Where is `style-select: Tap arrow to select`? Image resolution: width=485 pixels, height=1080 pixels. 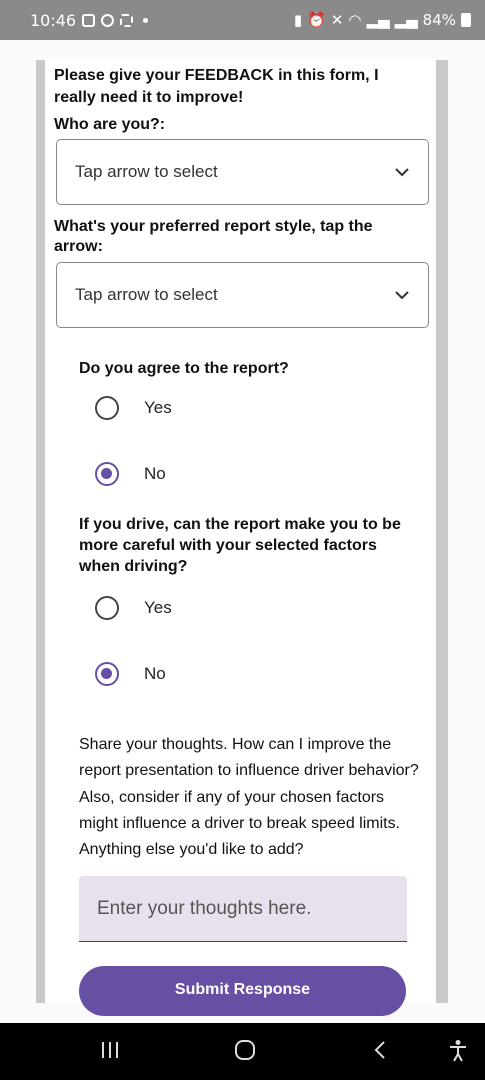 style-select: Tap arrow to select is located at coordinates (242, 295).